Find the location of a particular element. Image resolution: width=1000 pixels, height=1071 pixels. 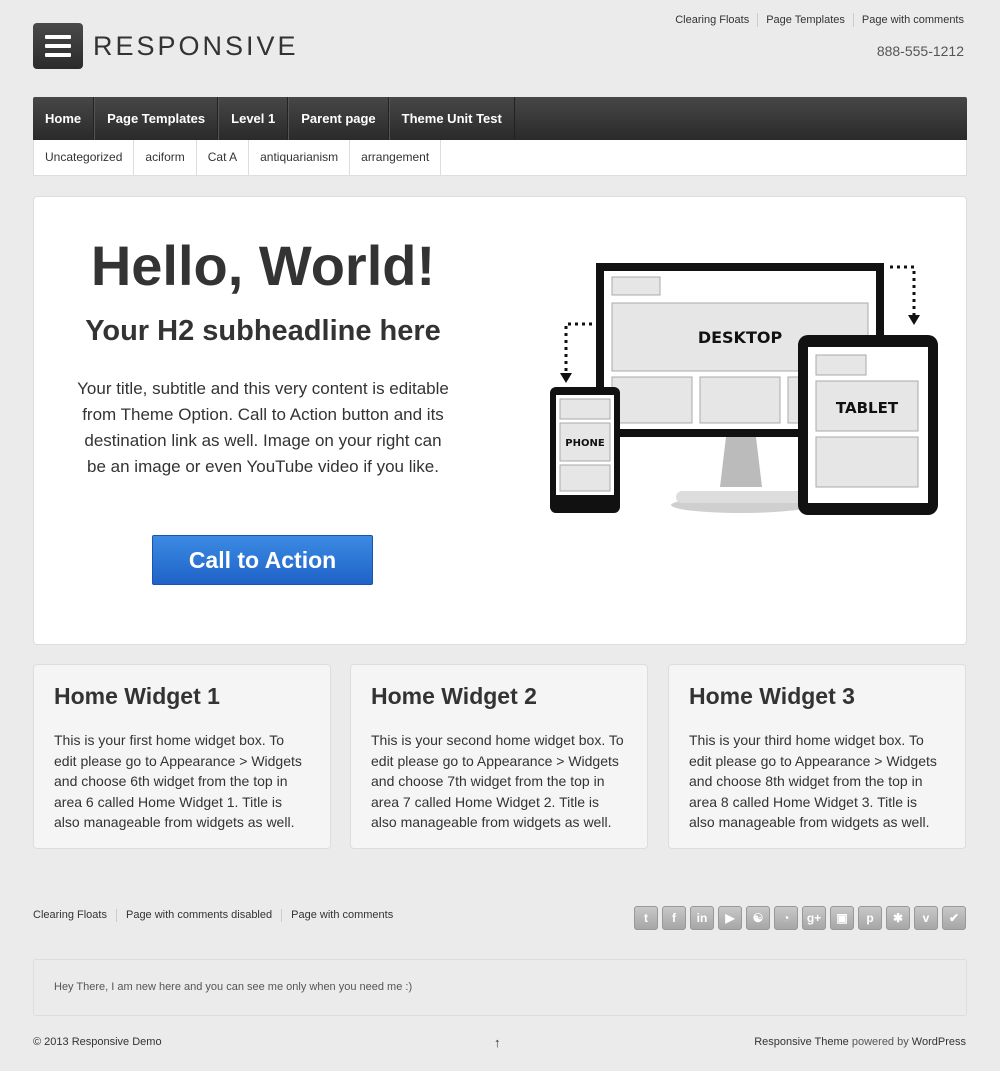

rss-icon: ◔ is located at coordinates (786, 918).